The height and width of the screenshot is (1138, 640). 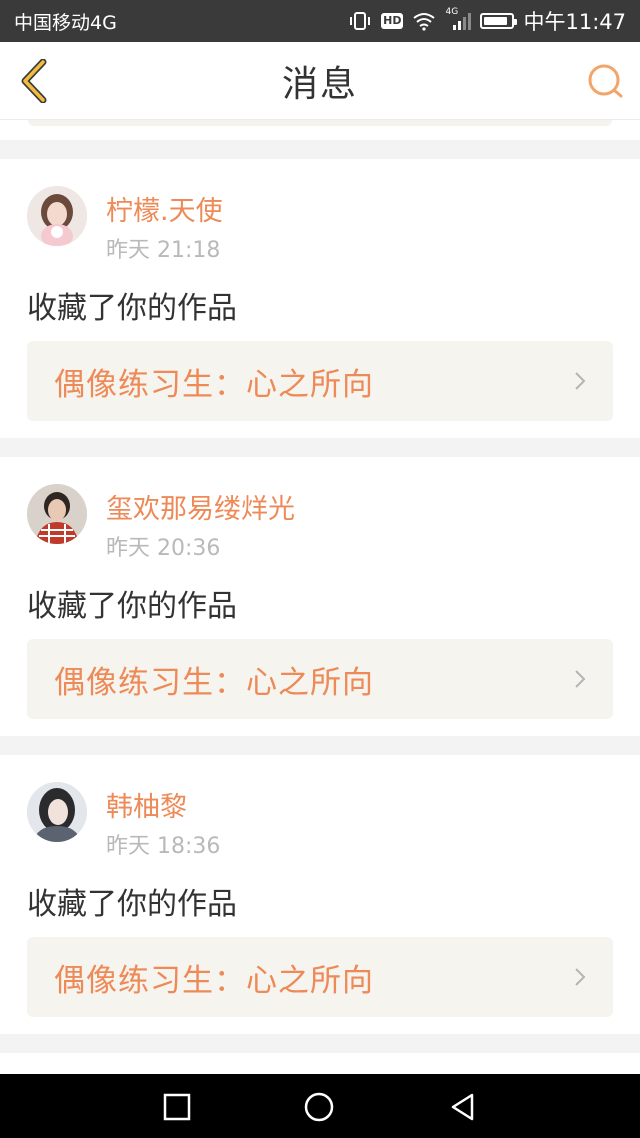 I want to click on user-name: 韩柚黎, so click(x=146, y=804).